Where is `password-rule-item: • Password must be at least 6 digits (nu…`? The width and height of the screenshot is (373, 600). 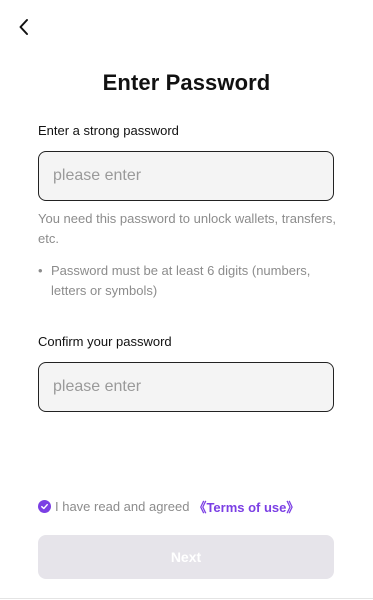 password-rule-item: • Password must be at least 6 digits (nu… is located at coordinates (188, 281).